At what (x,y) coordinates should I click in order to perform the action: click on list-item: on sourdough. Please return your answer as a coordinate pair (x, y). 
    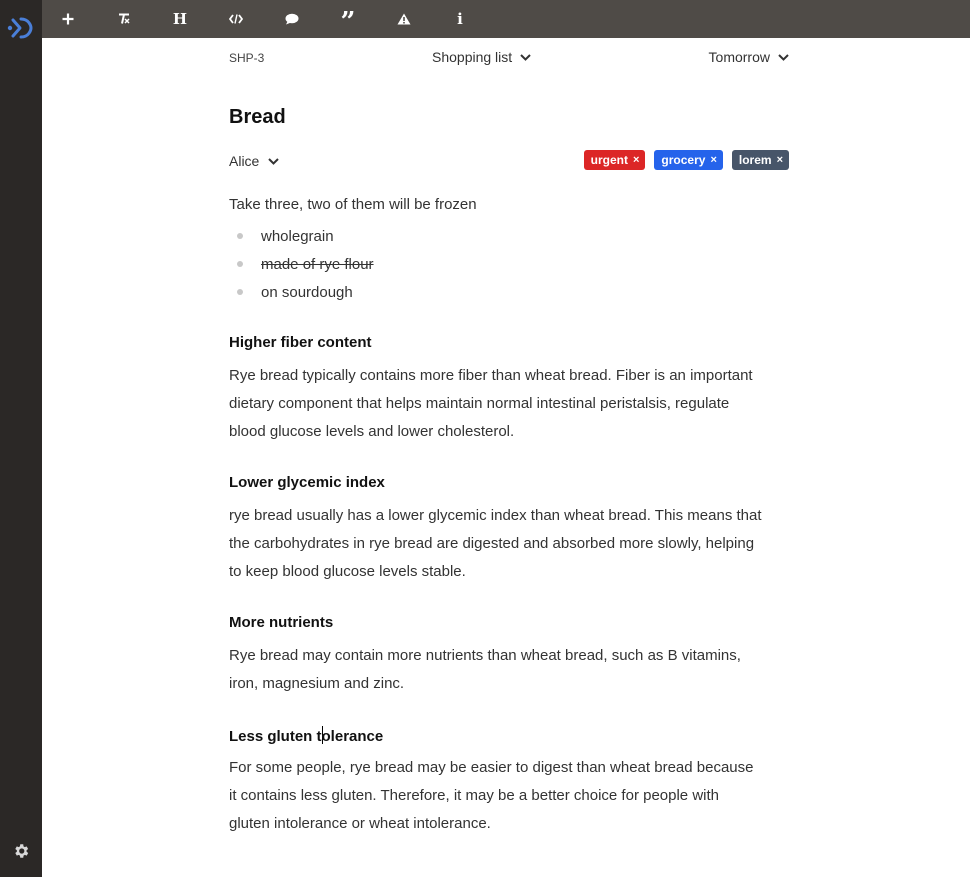
    Looking at the image, I should click on (301, 292).